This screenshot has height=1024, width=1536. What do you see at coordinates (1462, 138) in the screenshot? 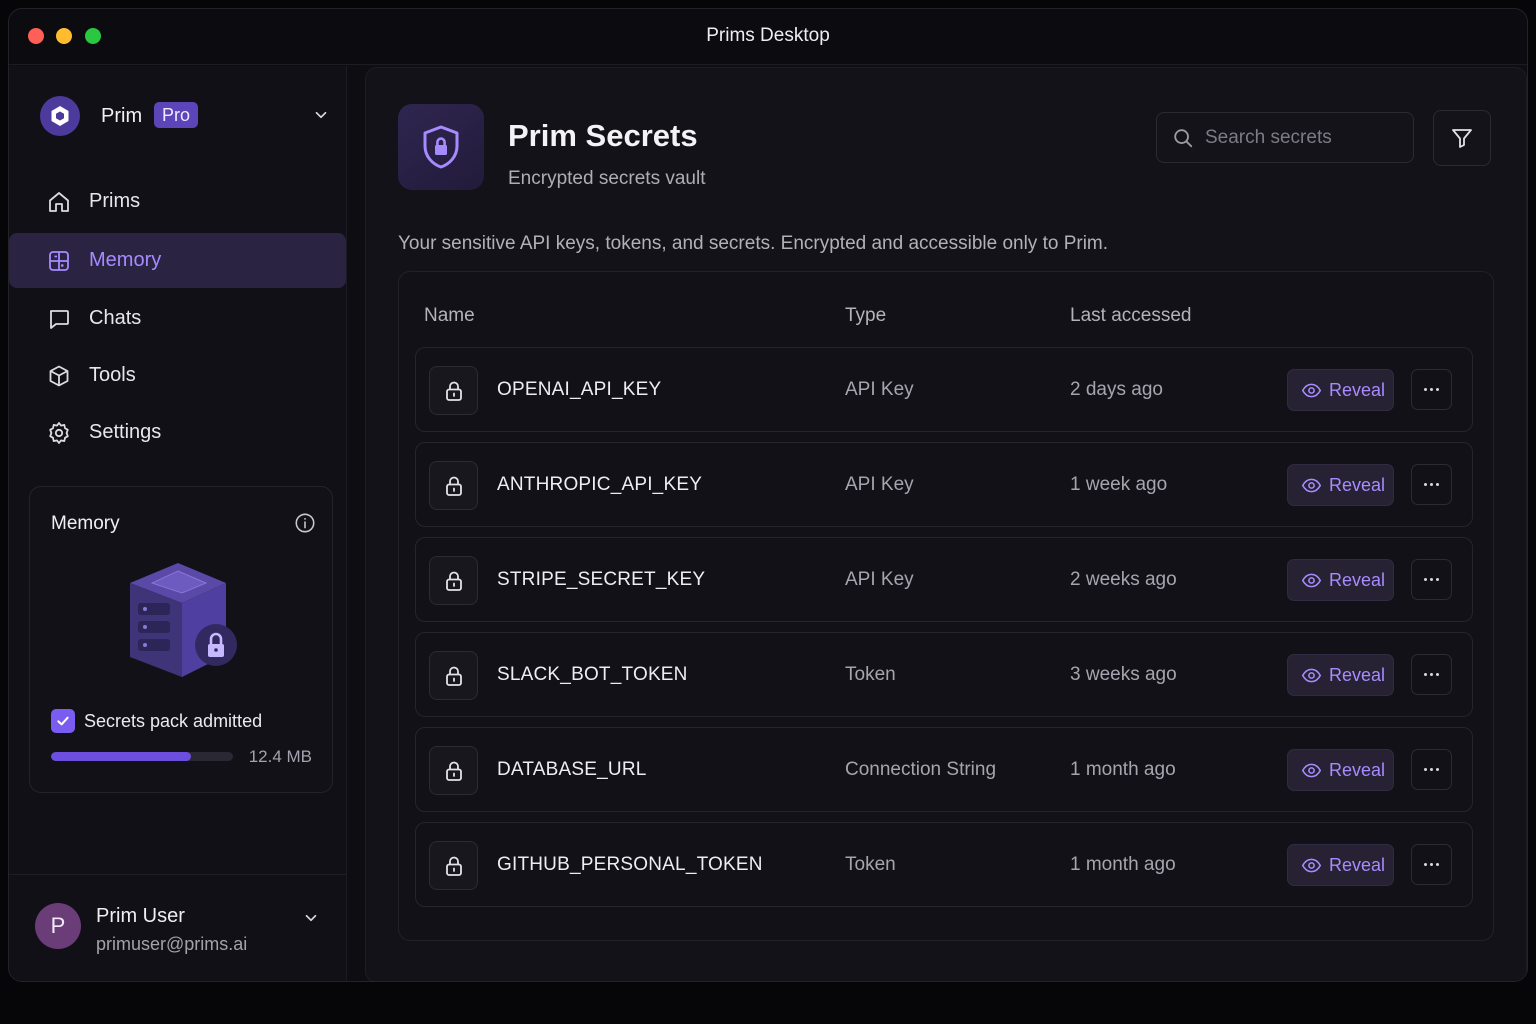
I see `filter-button` at bounding box center [1462, 138].